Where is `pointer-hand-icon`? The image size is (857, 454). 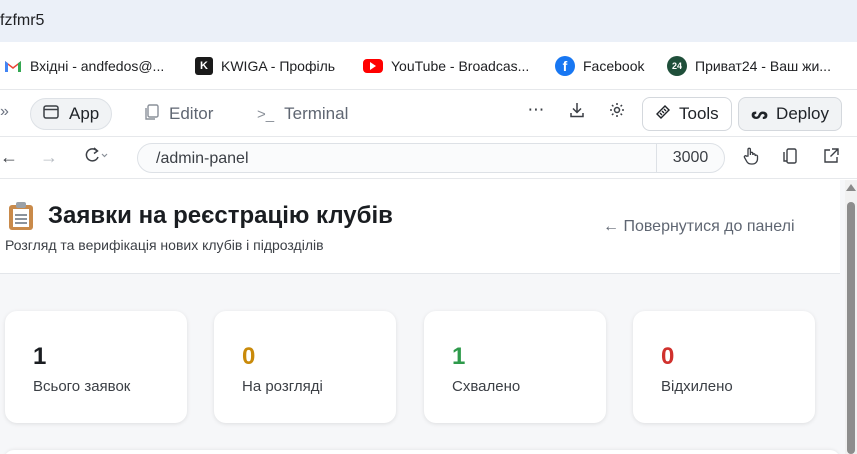
pointer-hand-icon is located at coordinates (751, 158).